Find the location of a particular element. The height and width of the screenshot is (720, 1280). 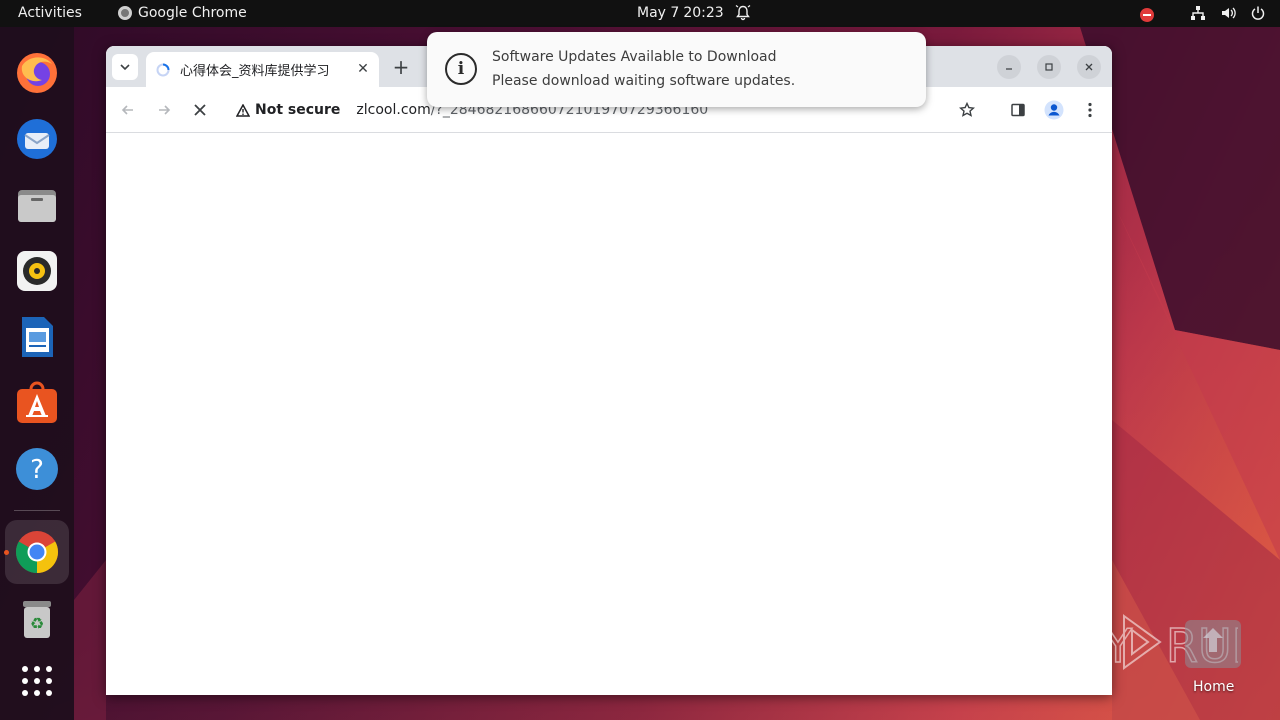

chrome-icon is located at coordinates (37, 552).